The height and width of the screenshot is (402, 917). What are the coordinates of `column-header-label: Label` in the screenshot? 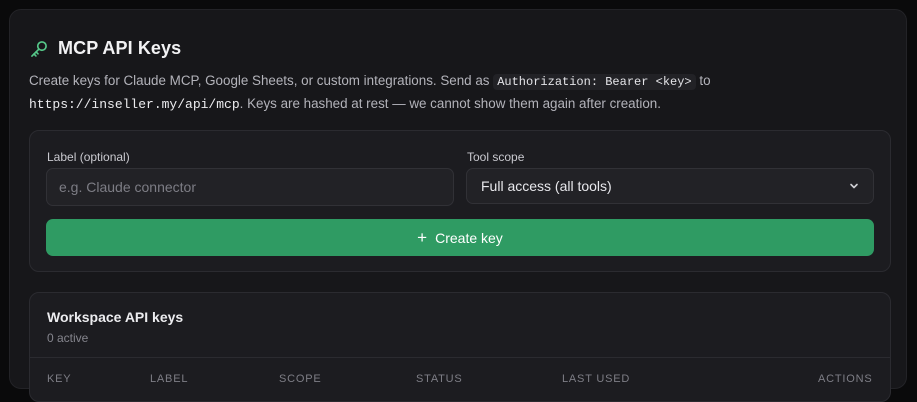 It's located at (169, 379).